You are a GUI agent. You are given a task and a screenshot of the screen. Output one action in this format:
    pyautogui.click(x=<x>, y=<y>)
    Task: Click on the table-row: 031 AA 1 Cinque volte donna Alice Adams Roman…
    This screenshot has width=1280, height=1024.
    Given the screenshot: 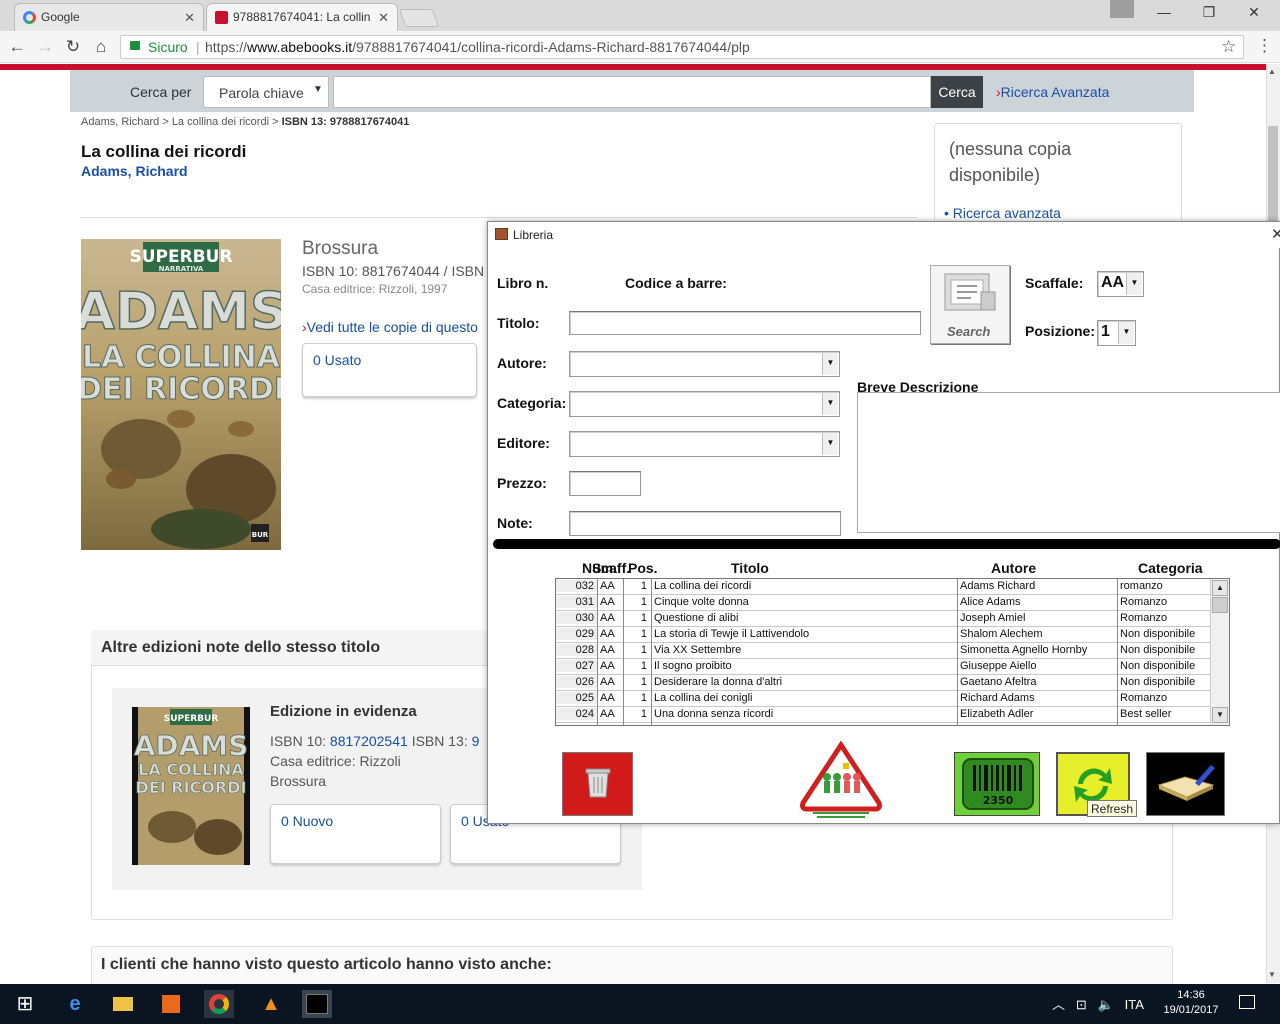 What is the action you would take?
    pyautogui.click(x=883, y=603)
    